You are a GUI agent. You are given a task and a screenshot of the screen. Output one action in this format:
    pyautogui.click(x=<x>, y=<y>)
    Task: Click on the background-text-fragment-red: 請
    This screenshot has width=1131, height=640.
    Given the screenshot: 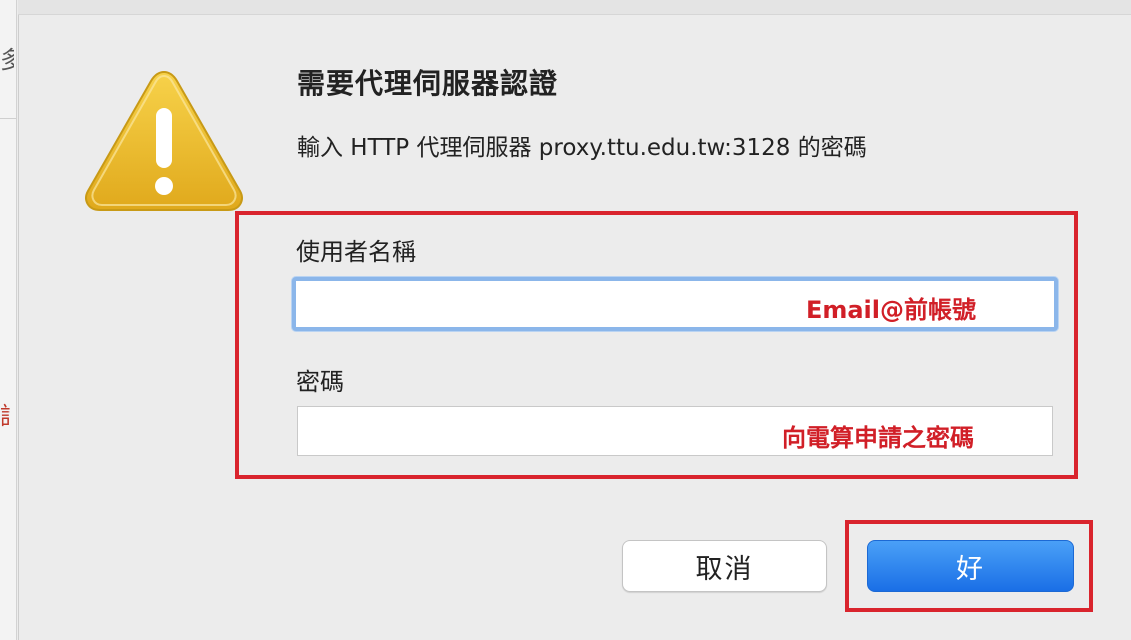 What is the action you would take?
    pyautogui.click(x=5, y=413)
    